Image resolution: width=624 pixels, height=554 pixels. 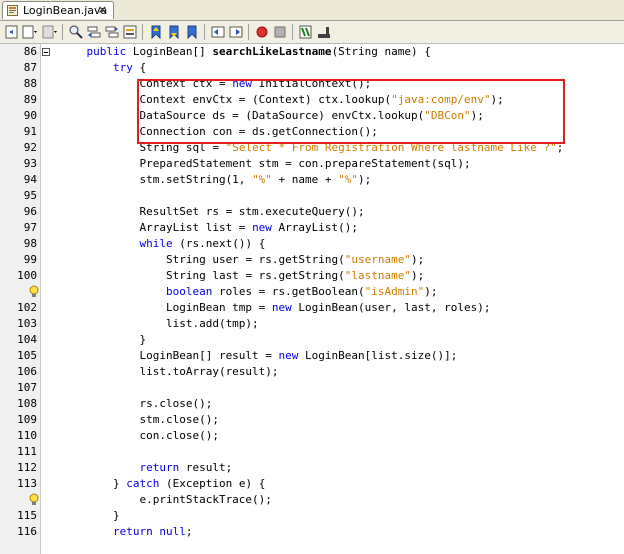 What do you see at coordinates (315, 227) in the screenshot?
I see `code-token: ArrayList();` at bounding box center [315, 227].